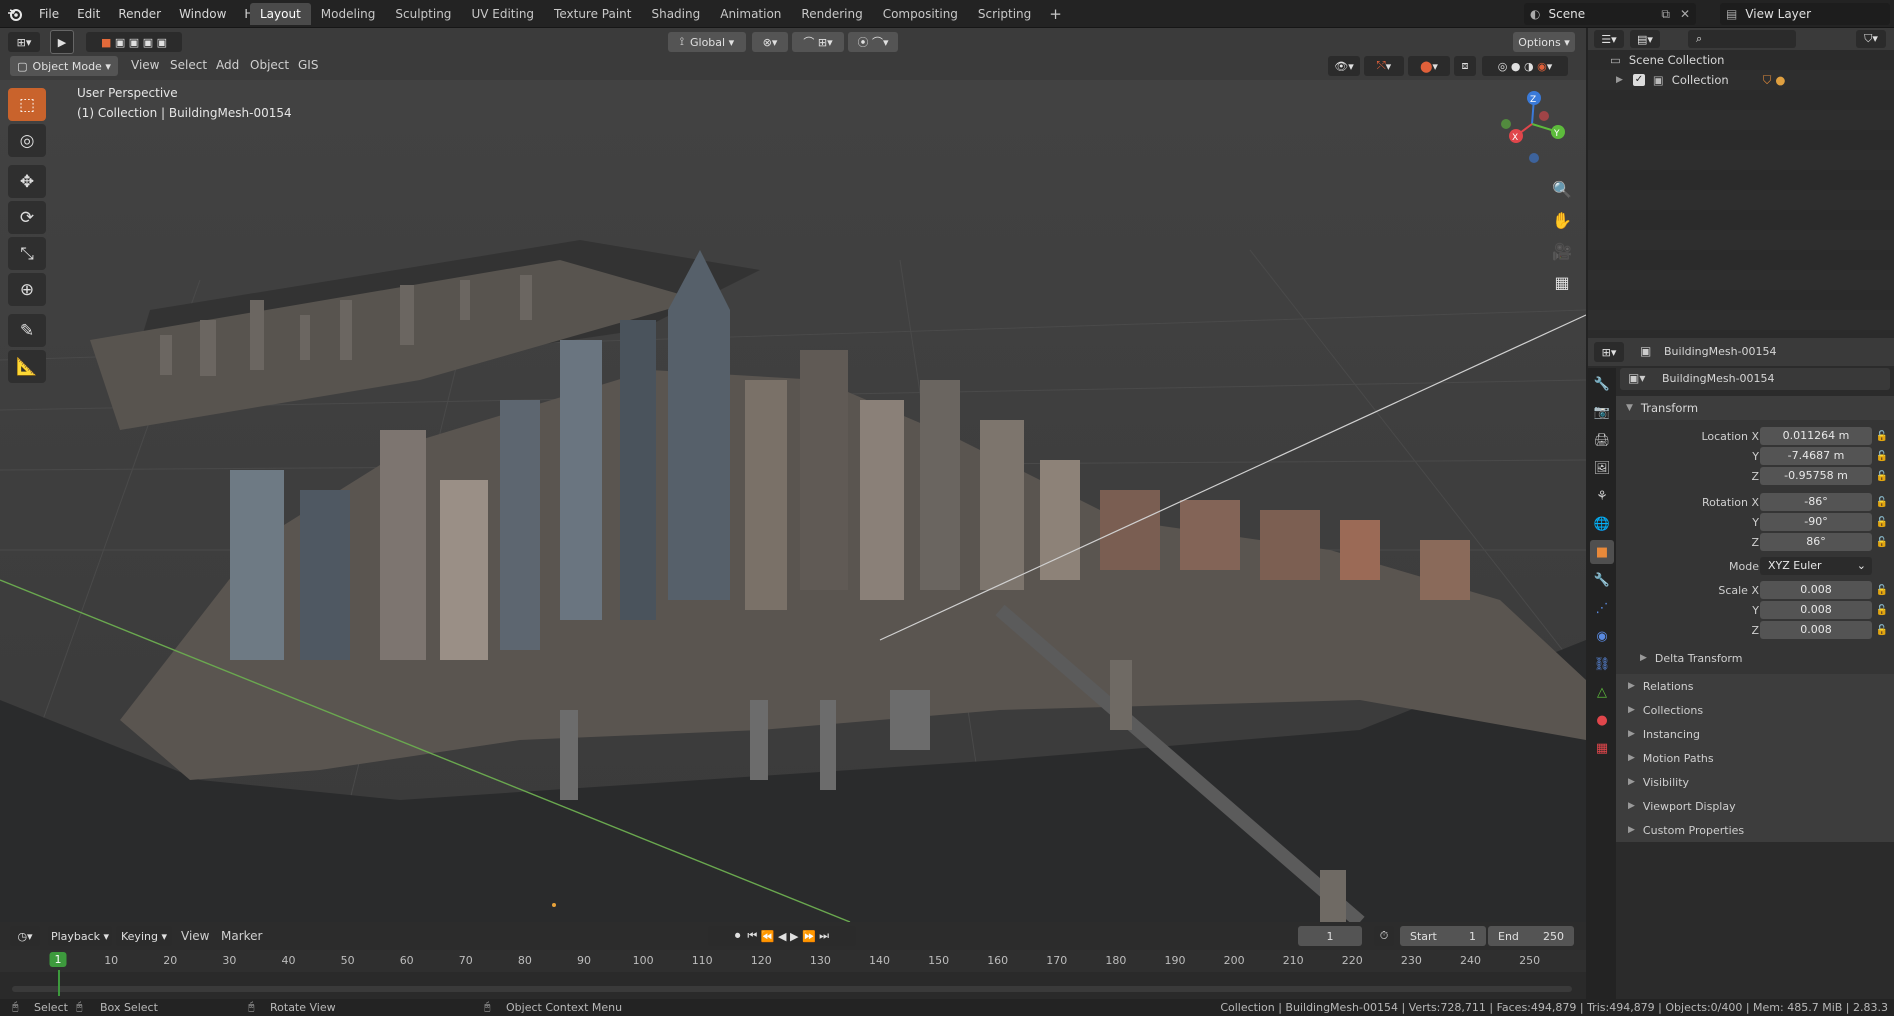 This screenshot has height=1016, width=1894. I want to click on menu-render: Render, so click(139, 14).